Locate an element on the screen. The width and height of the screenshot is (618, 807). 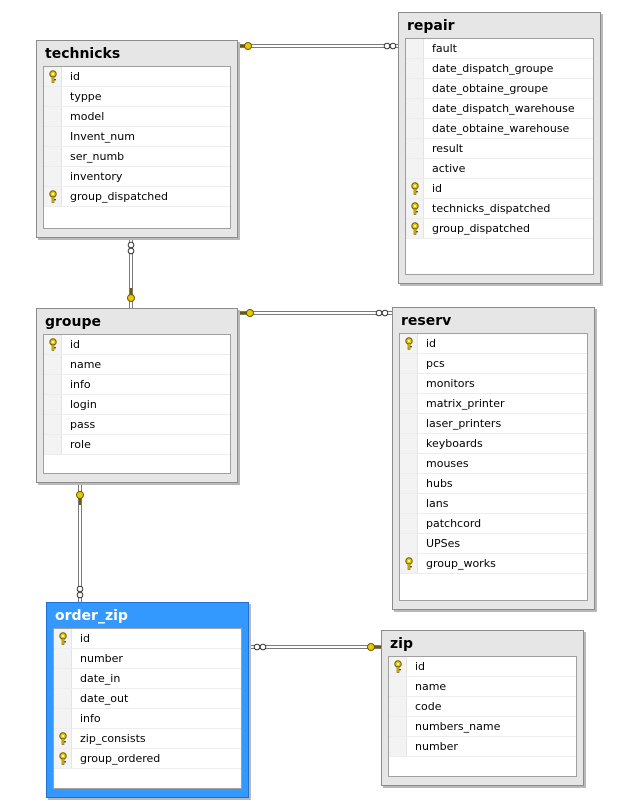
column-name: role is located at coordinates (80, 444).